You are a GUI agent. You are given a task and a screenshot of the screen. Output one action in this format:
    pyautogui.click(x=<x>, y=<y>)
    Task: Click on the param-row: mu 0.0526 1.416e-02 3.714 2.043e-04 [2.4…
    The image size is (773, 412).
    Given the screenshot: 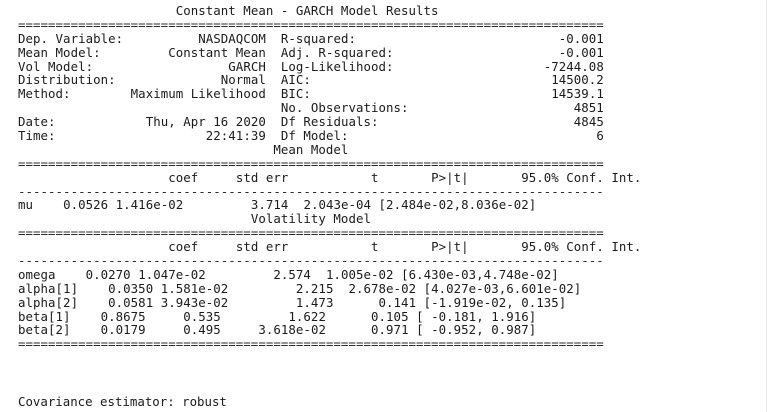 What is the action you would take?
    pyautogui.click(x=329, y=205)
    